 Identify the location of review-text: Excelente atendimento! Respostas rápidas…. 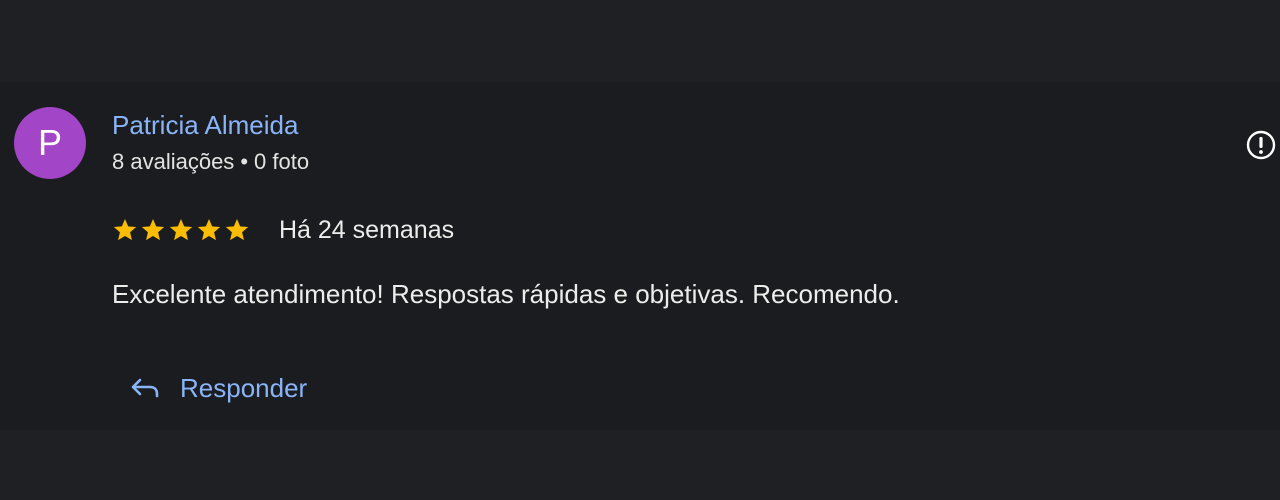
(506, 294).